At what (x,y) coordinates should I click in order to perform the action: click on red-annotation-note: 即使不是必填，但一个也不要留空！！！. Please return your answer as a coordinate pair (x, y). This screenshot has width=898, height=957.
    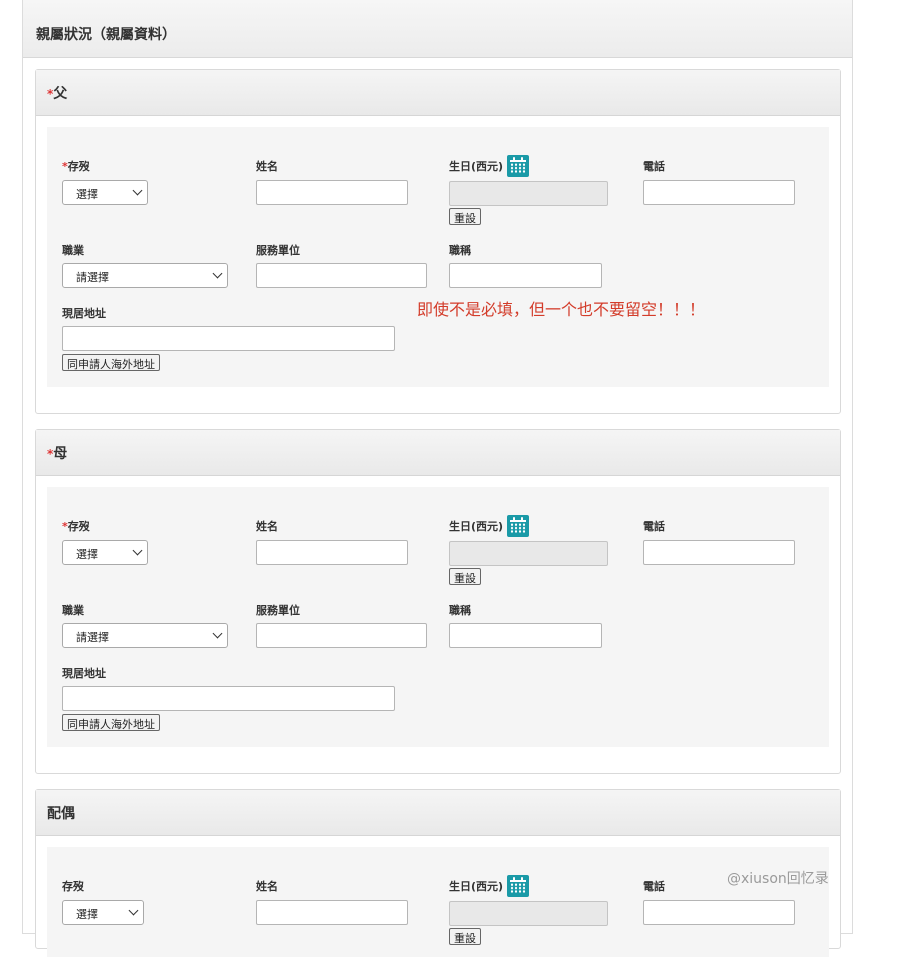
    Looking at the image, I should click on (561, 309).